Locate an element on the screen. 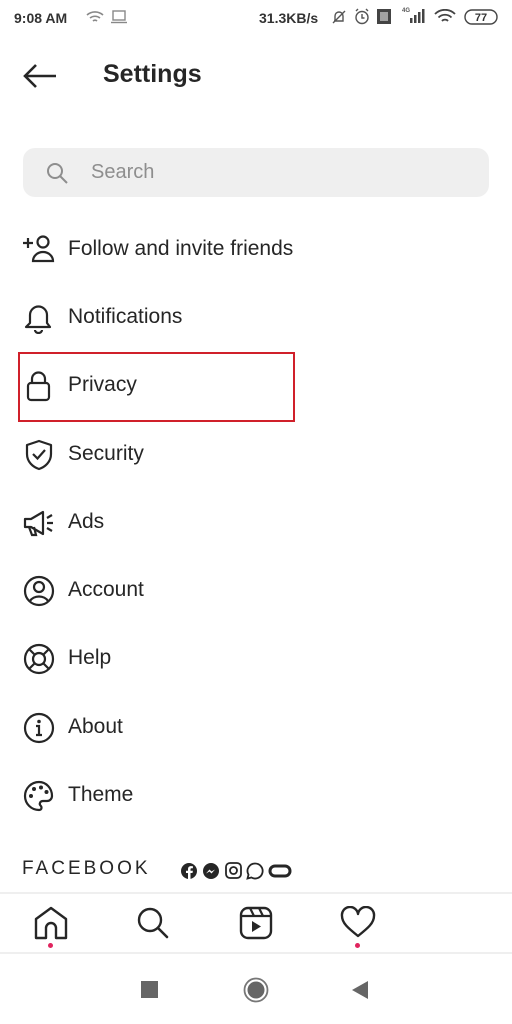  settings-item-notifications: Notifications is located at coordinates (256, 317).